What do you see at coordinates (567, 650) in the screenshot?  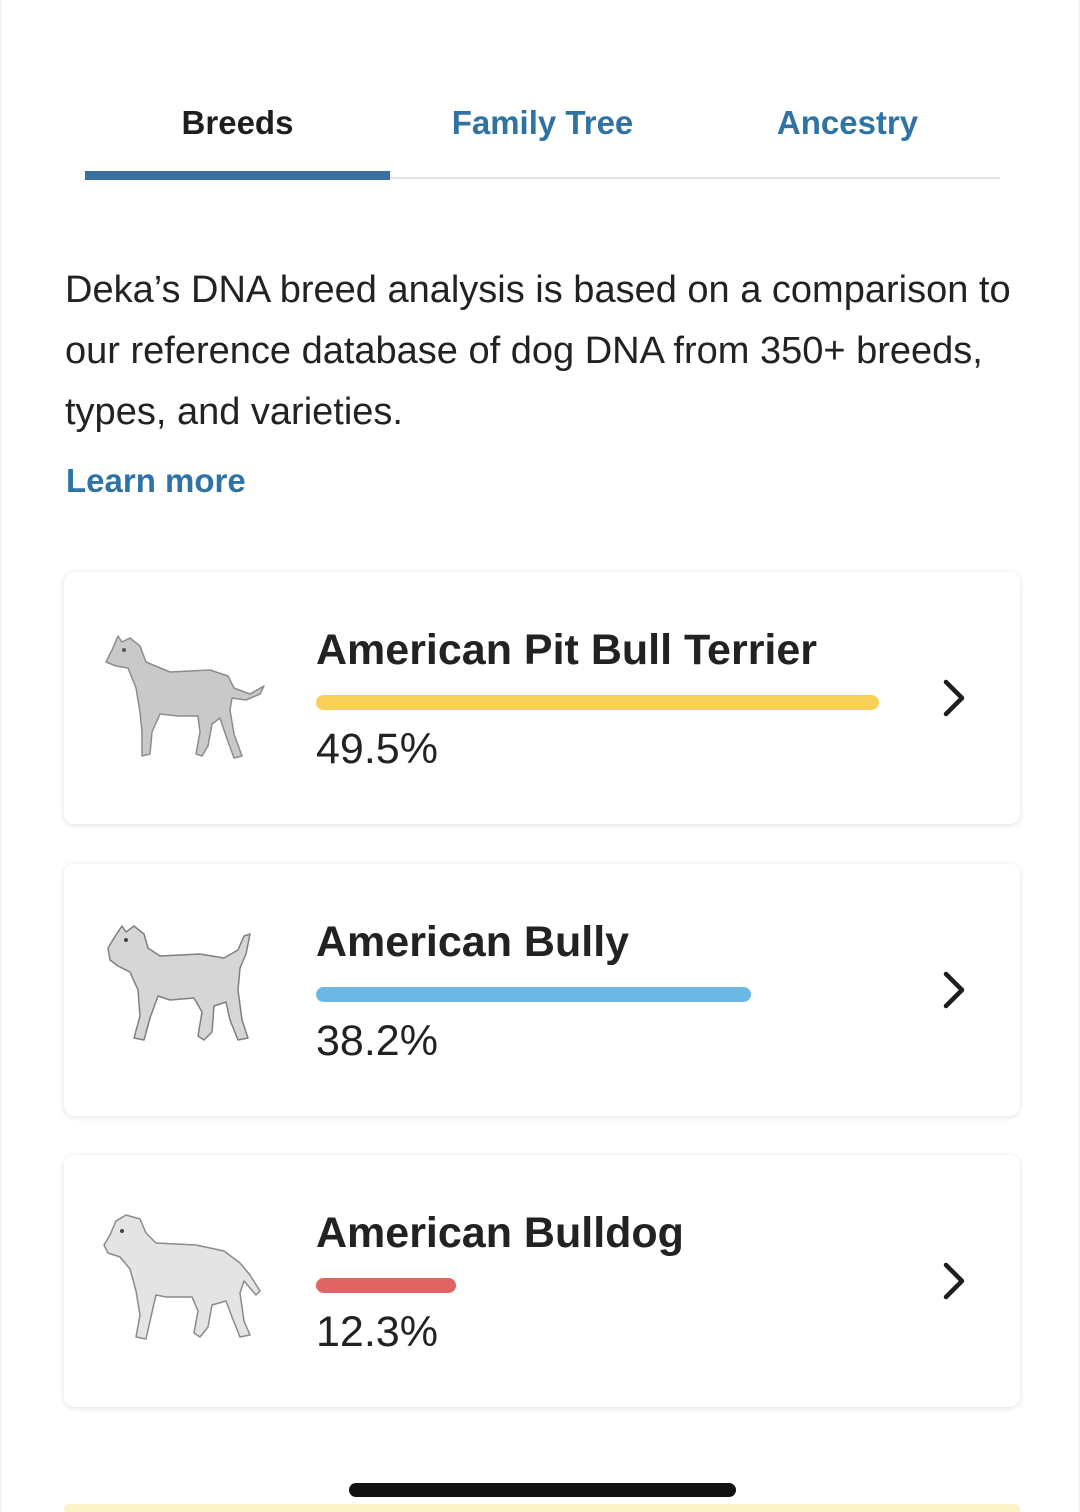 I see `breed-name: American Pit Bull Terrier` at bounding box center [567, 650].